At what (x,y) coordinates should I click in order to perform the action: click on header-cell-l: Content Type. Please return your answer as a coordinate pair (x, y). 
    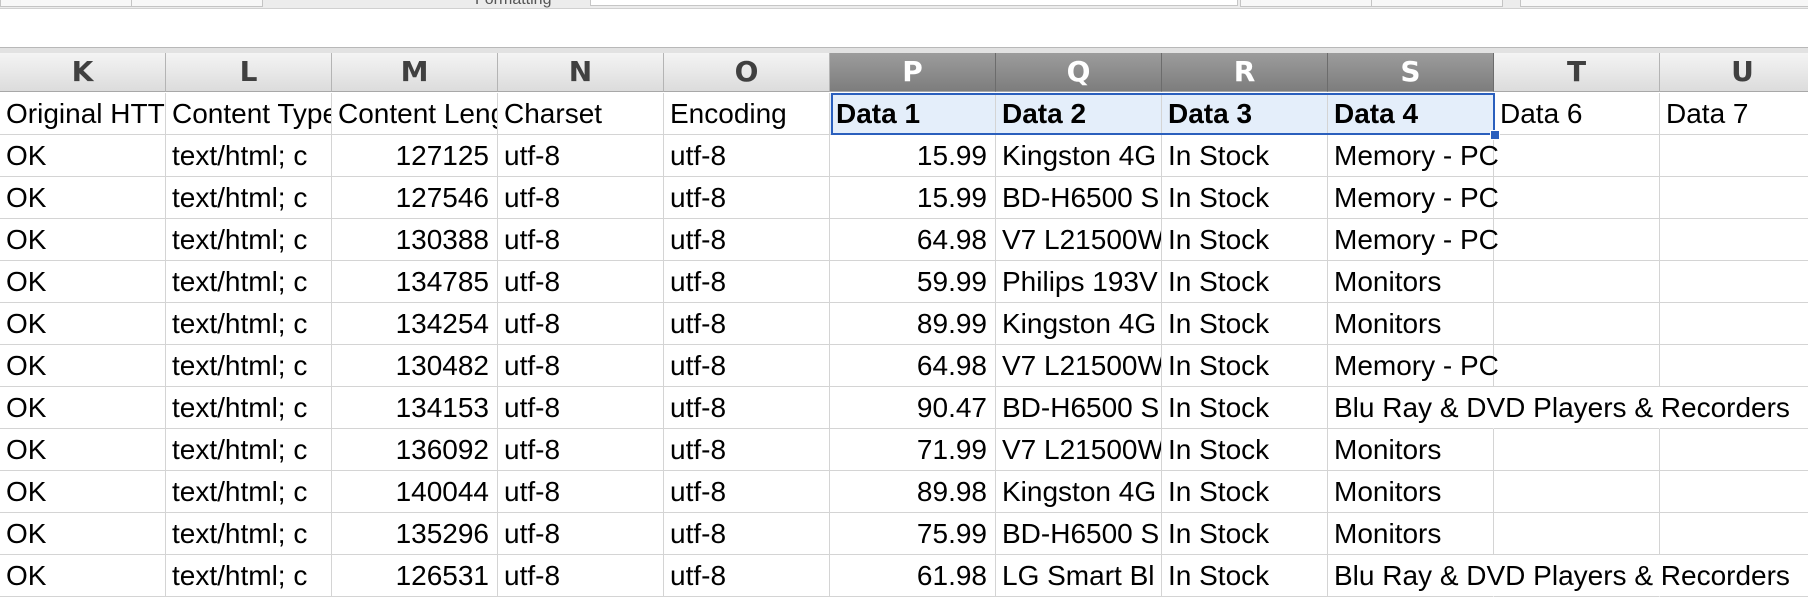
    Looking at the image, I should click on (249, 114).